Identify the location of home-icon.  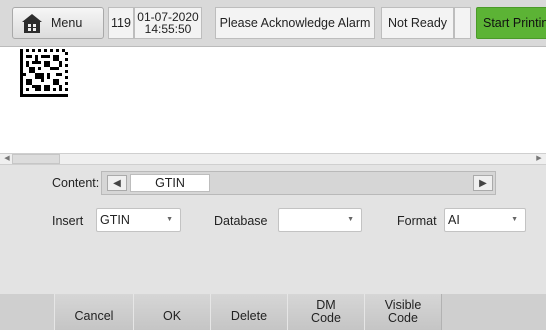
(32, 23).